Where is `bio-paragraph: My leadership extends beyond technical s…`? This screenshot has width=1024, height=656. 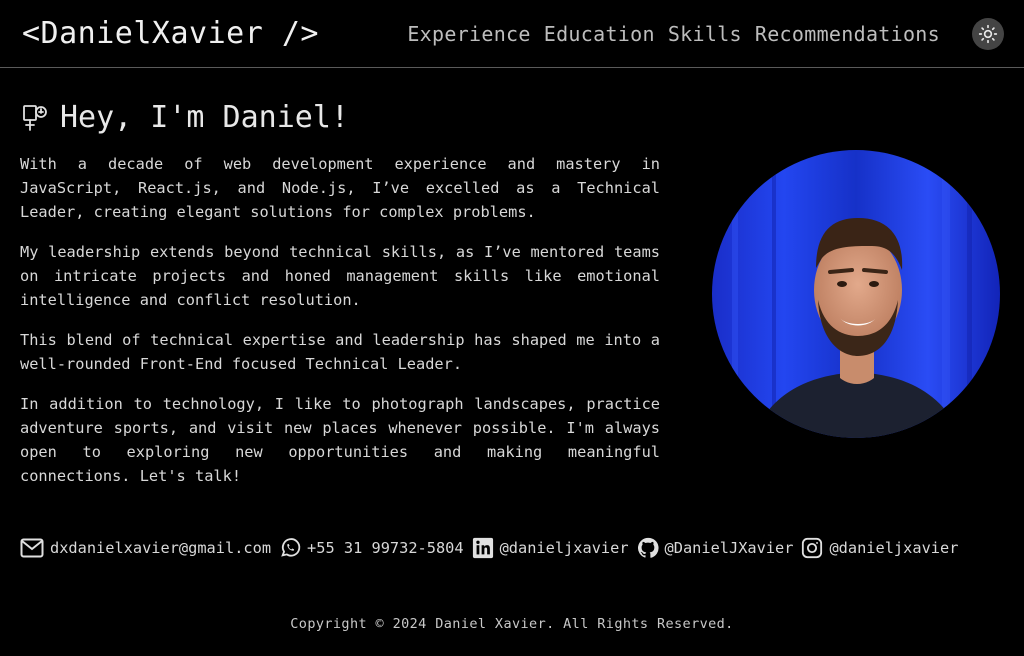
bio-paragraph: My leadership extends beyond technical s… is located at coordinates (340, 276).